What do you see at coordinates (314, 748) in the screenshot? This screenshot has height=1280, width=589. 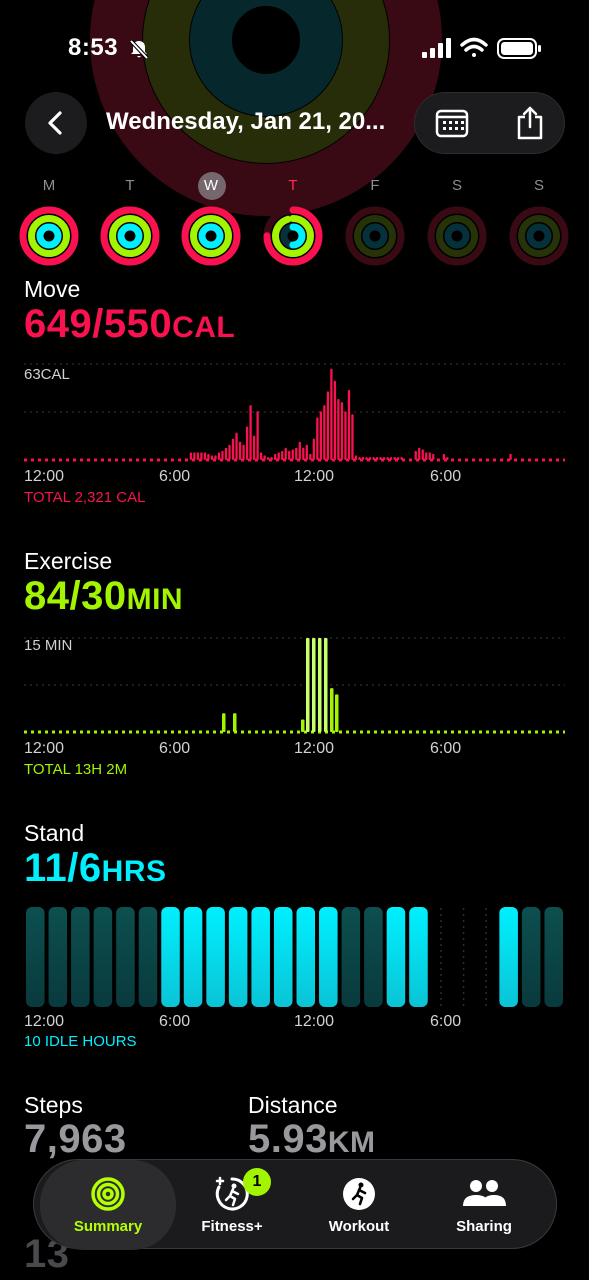 I see `exercise-tick-3: 12:00` at bounding box center [314, 748].